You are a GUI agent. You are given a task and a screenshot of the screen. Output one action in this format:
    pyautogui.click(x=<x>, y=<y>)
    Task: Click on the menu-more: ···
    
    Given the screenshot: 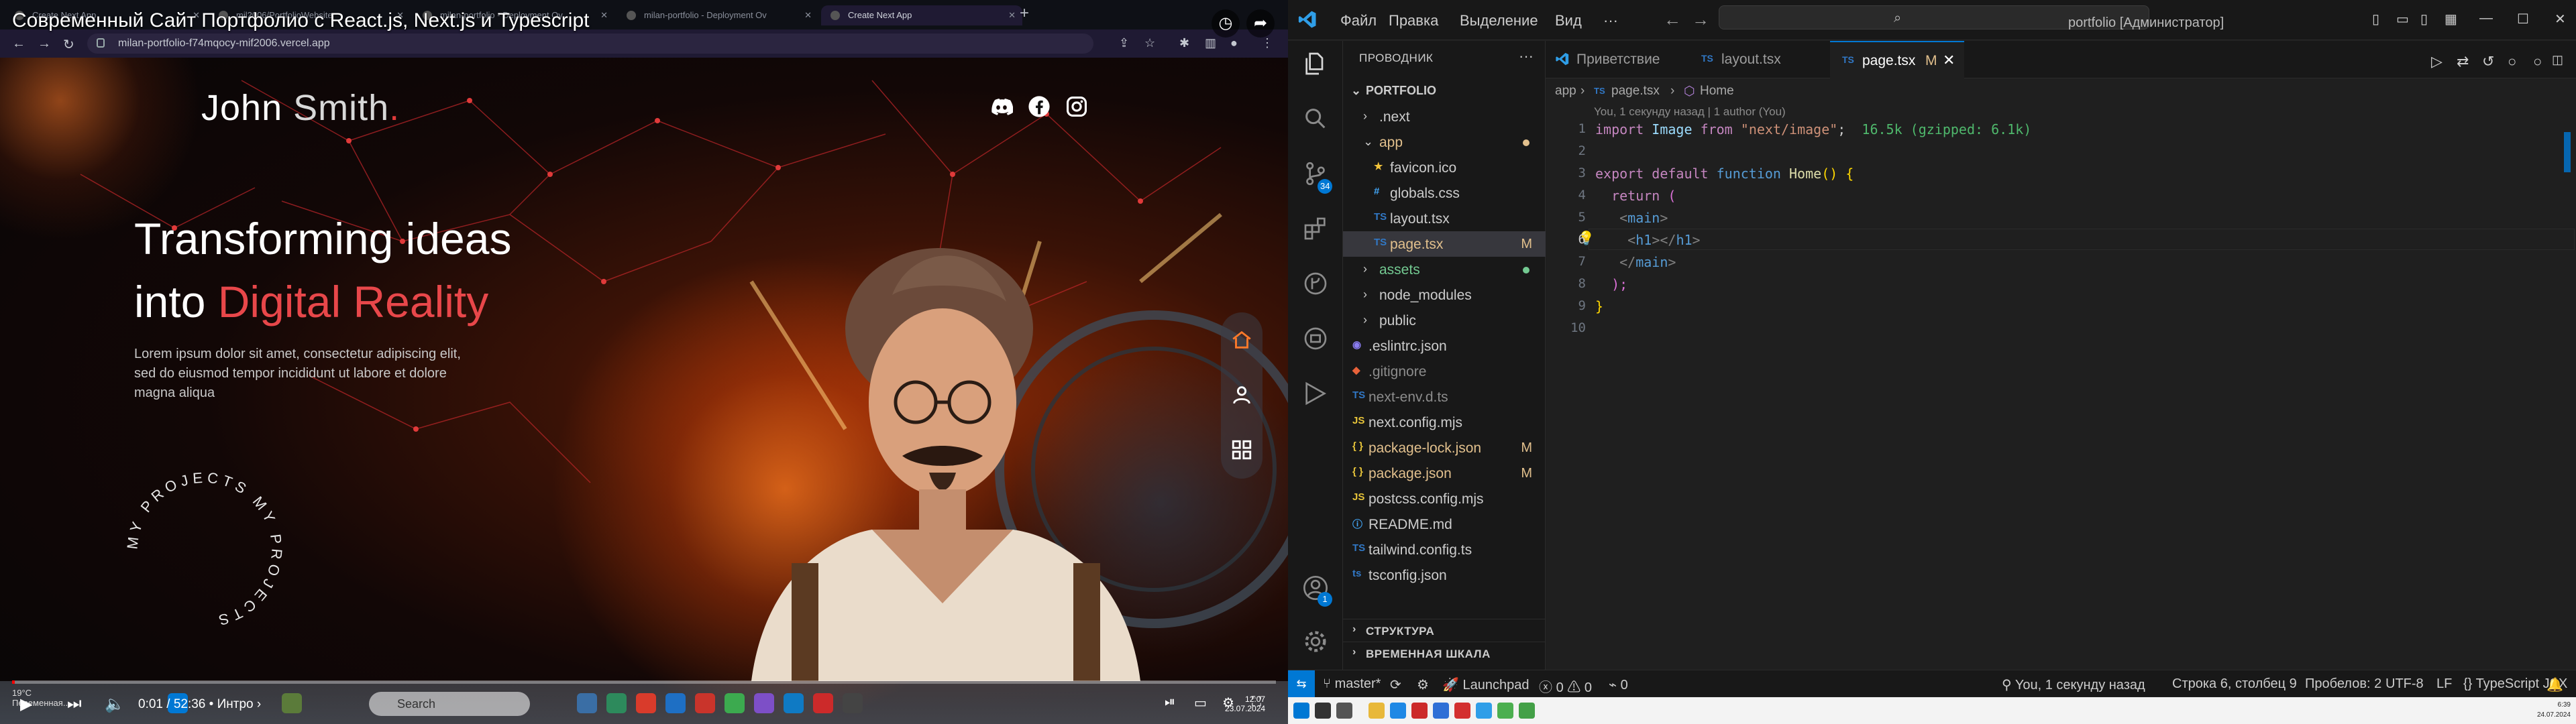 What is the action you would take?
    pyautogui.click(x=1610, y=20)
    